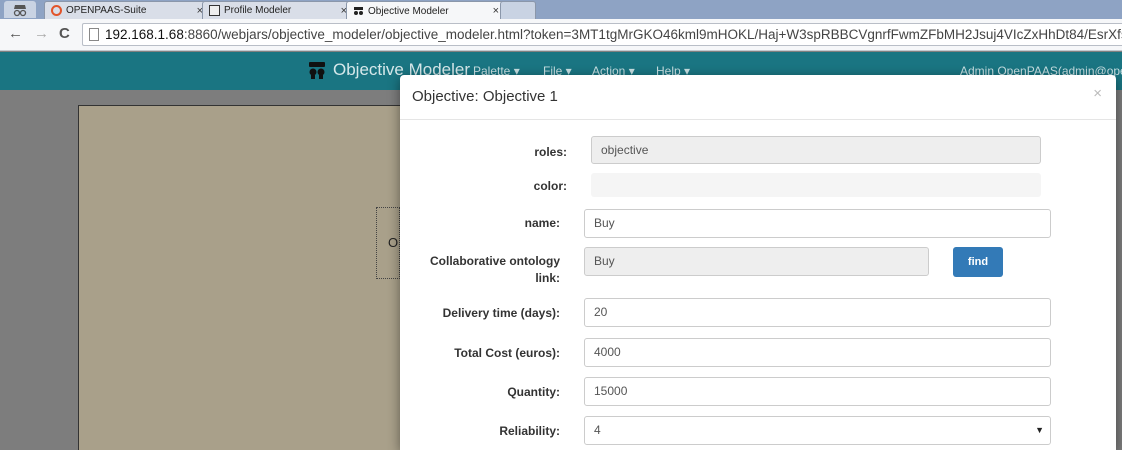 The image size is (1122, 450). Describe the element at coordinates (817, 352) in the screenshot. I see `total-cost-input: 4000` at that location.